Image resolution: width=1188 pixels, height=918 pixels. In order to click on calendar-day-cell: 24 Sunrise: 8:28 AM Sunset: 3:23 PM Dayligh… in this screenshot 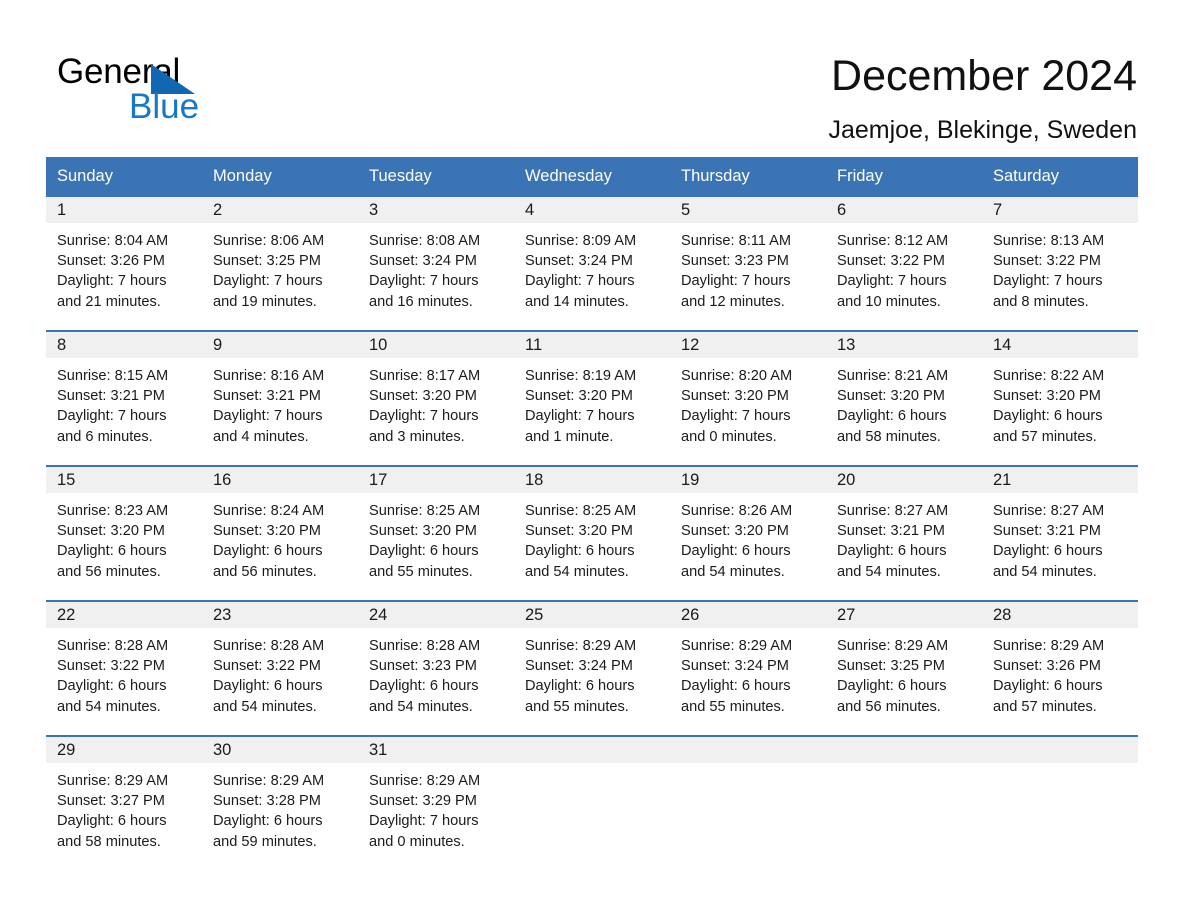, I will do `click(436, 668)`.